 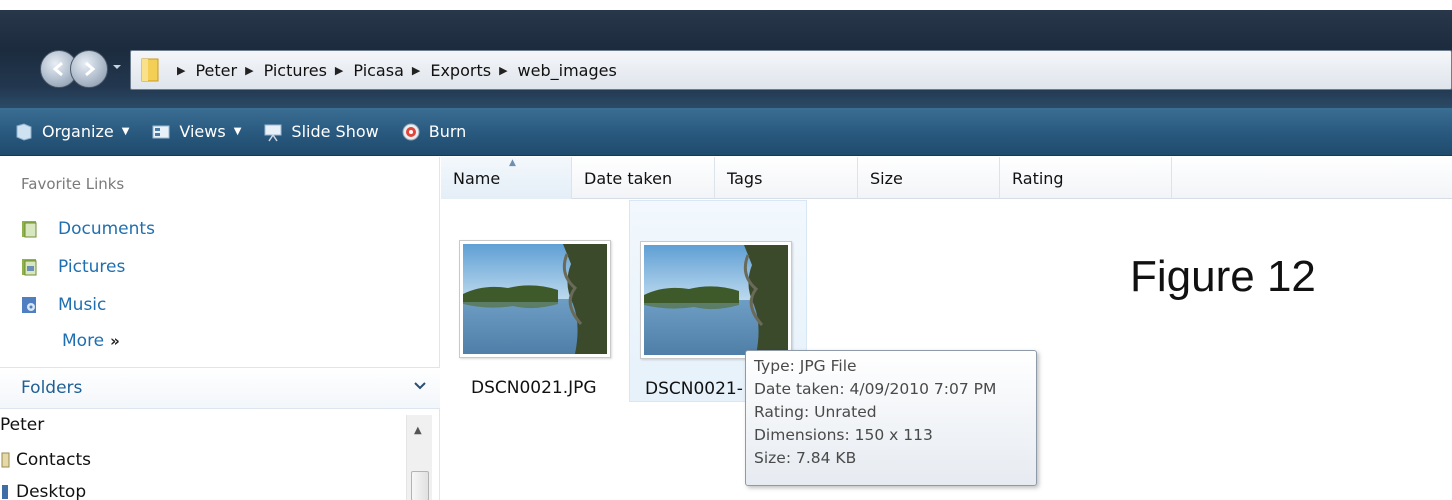 What do you see at coordinates (447, 131) in the screenshot?
I see `burn-label: Burn` at bounding box center [447, 131].